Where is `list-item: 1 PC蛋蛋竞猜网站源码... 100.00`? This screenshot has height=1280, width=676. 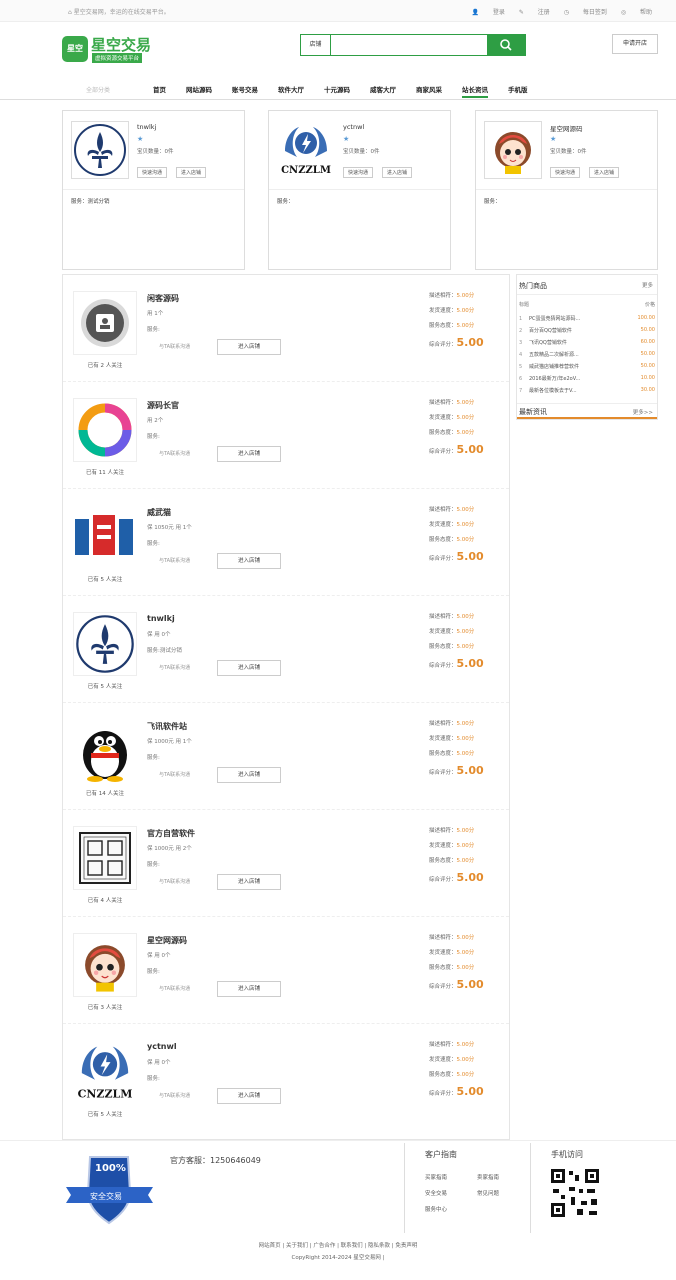
list-item: 1 PC蛋蛋竞猜网站源码... 100.00 is located at coordinates (587, 321).